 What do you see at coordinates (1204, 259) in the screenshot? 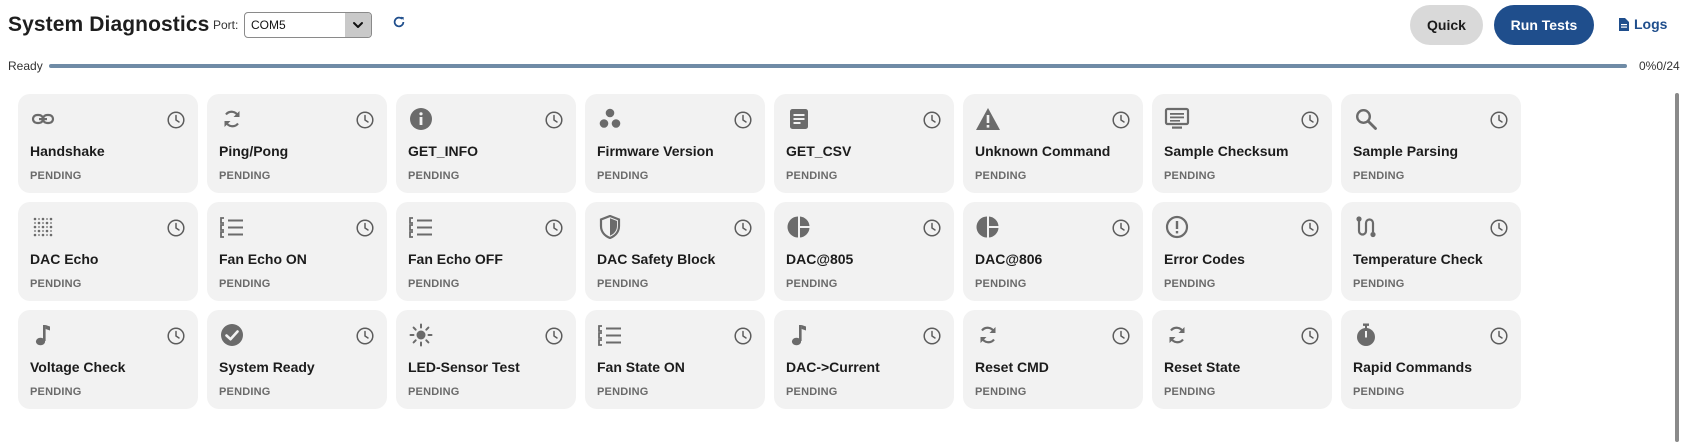
I see `test-name: Error Codes` at bounding box center [1204, 259].